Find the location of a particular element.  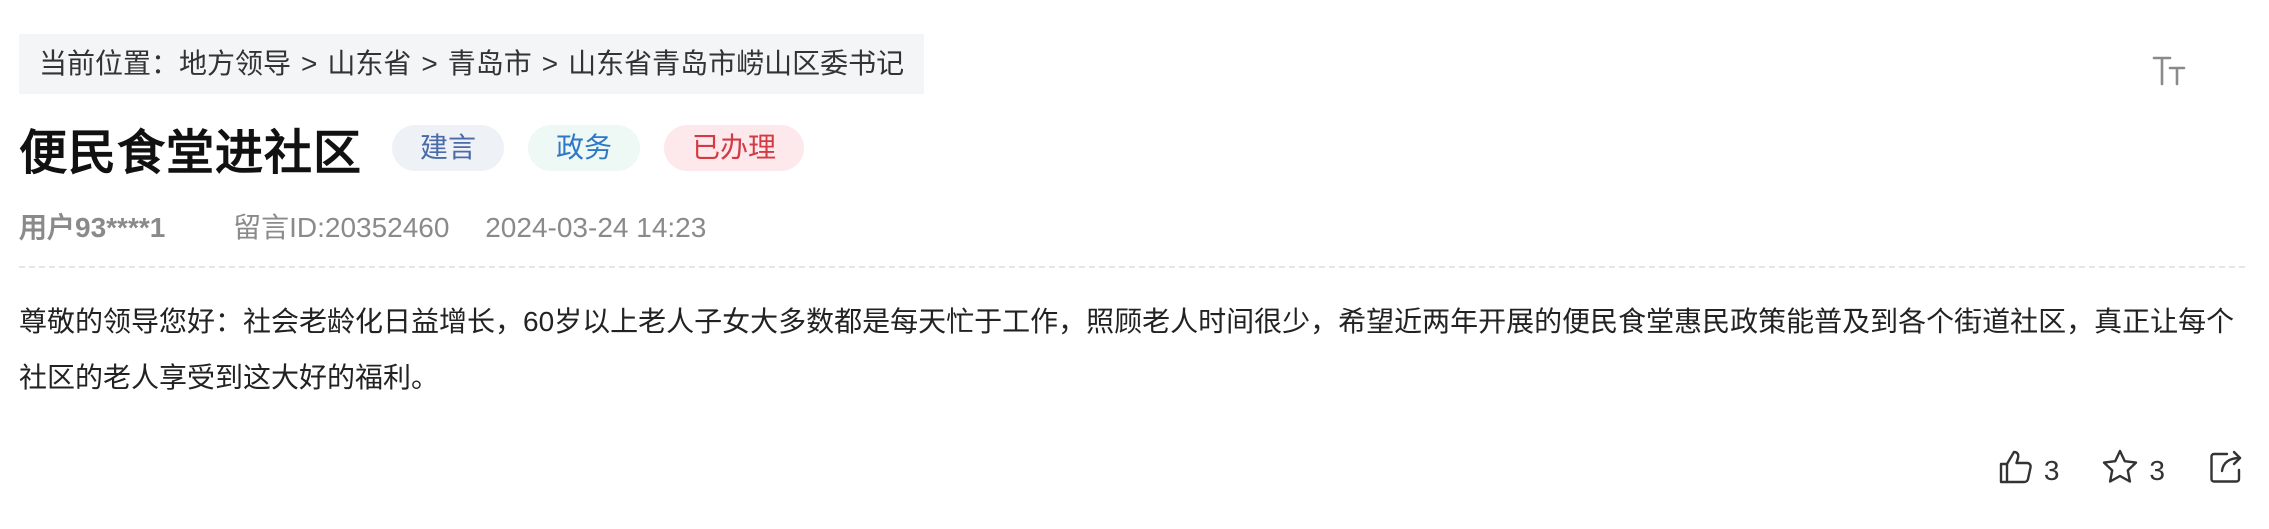

star-icon is located at coordinates (2120, 470).